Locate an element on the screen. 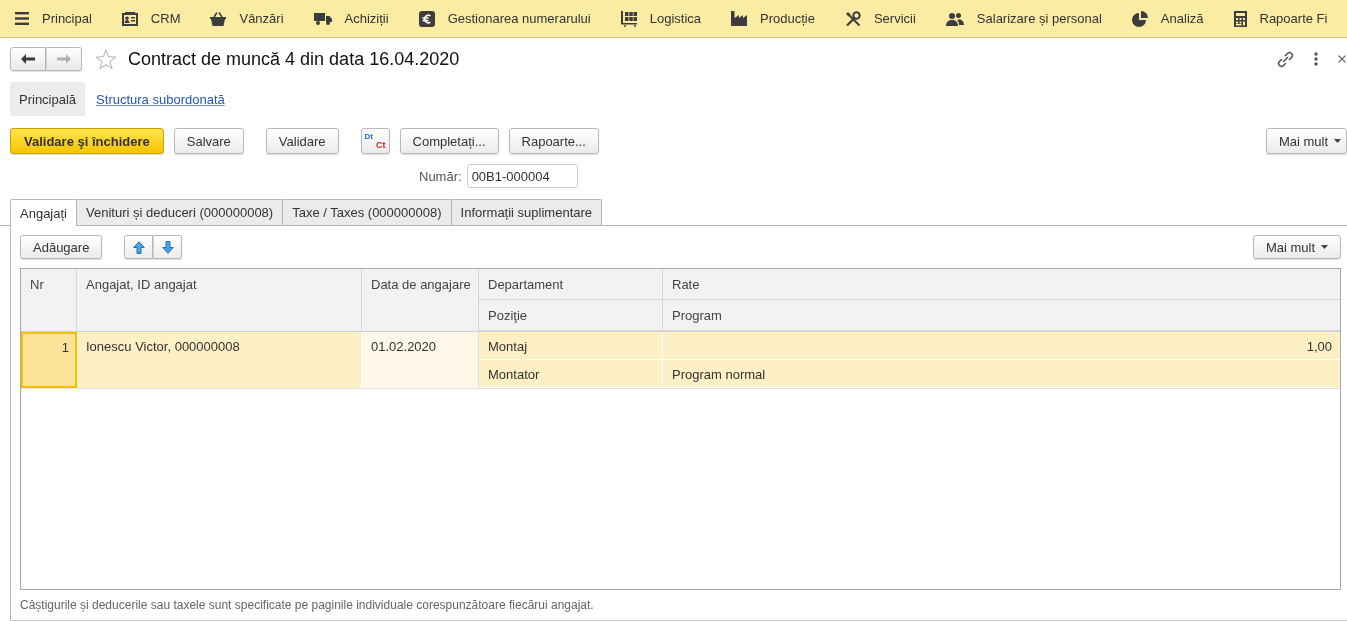 Image resolution: width=1347 pixels, height=622 pixels. menu-item: Achiziții is located at coordinates (351, 18).